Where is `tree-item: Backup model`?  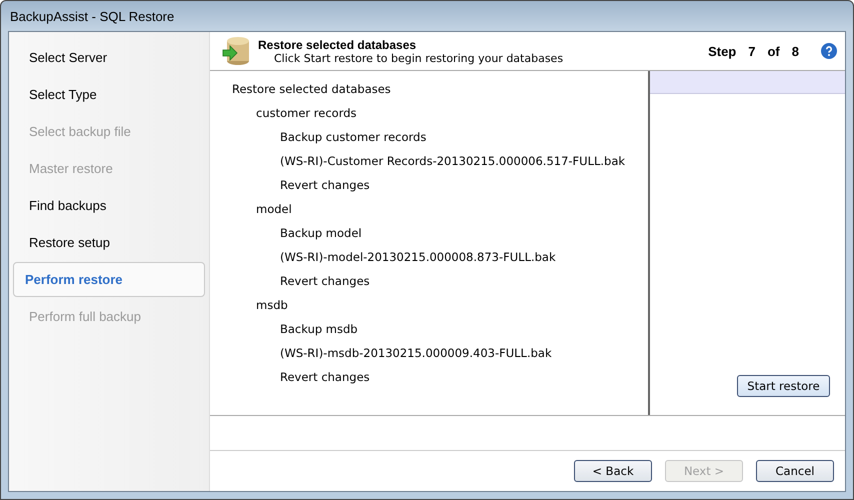 tree-item: Backup model is located at coordinates (464, 233).